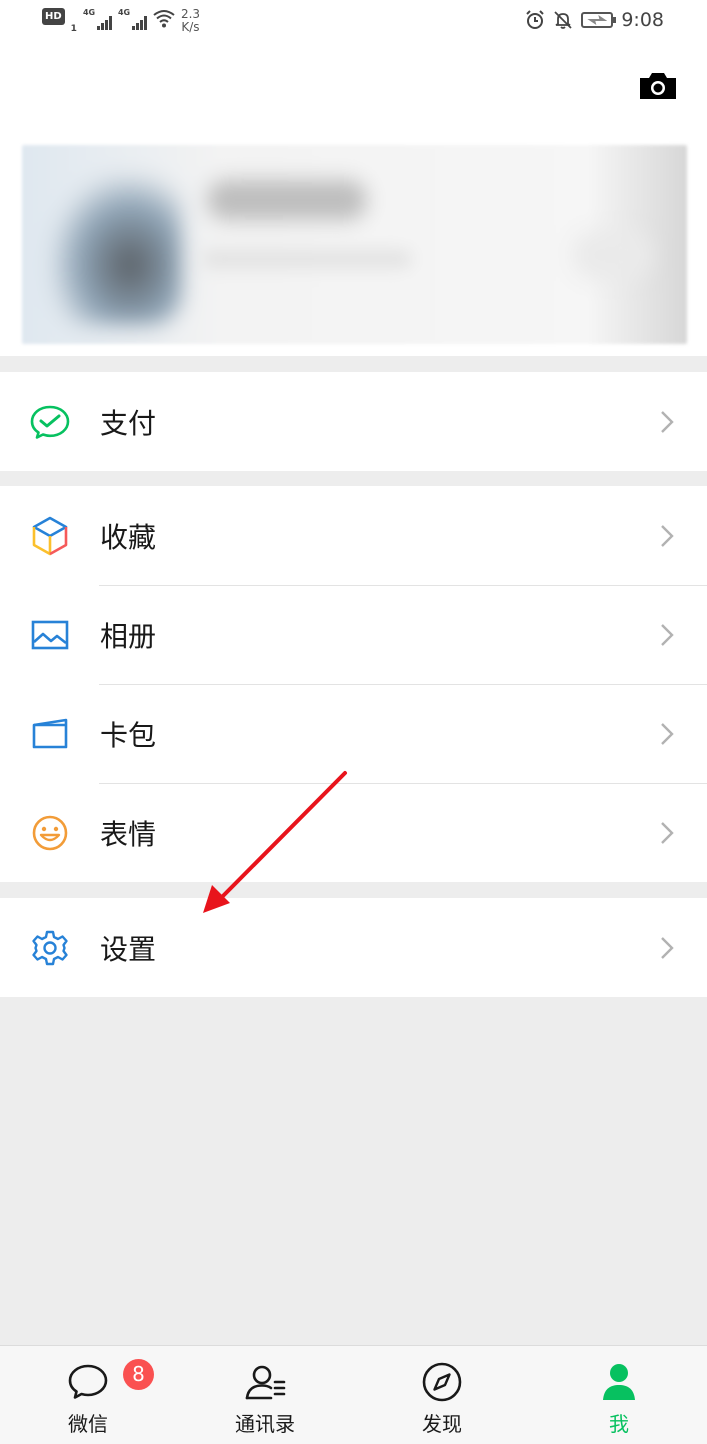 The height and width of the screenshot is (1444, 707). Describe the element at coordinates (265, 1424) in the screenshot. I see `tab-label-contacts: 通讯录` at that location.